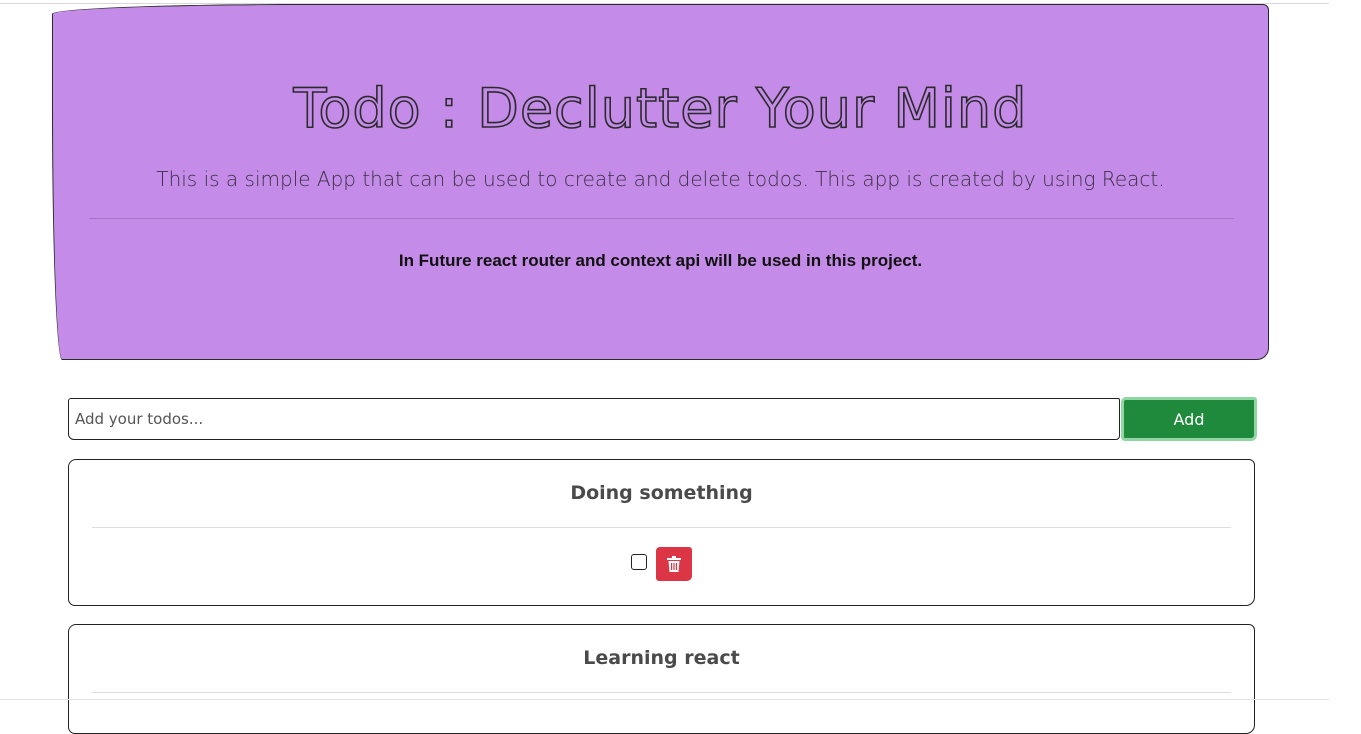  What do you see at coordinates (594, 419) in the screenshot?
I see `todo-input` at bounding box center [594, 419].